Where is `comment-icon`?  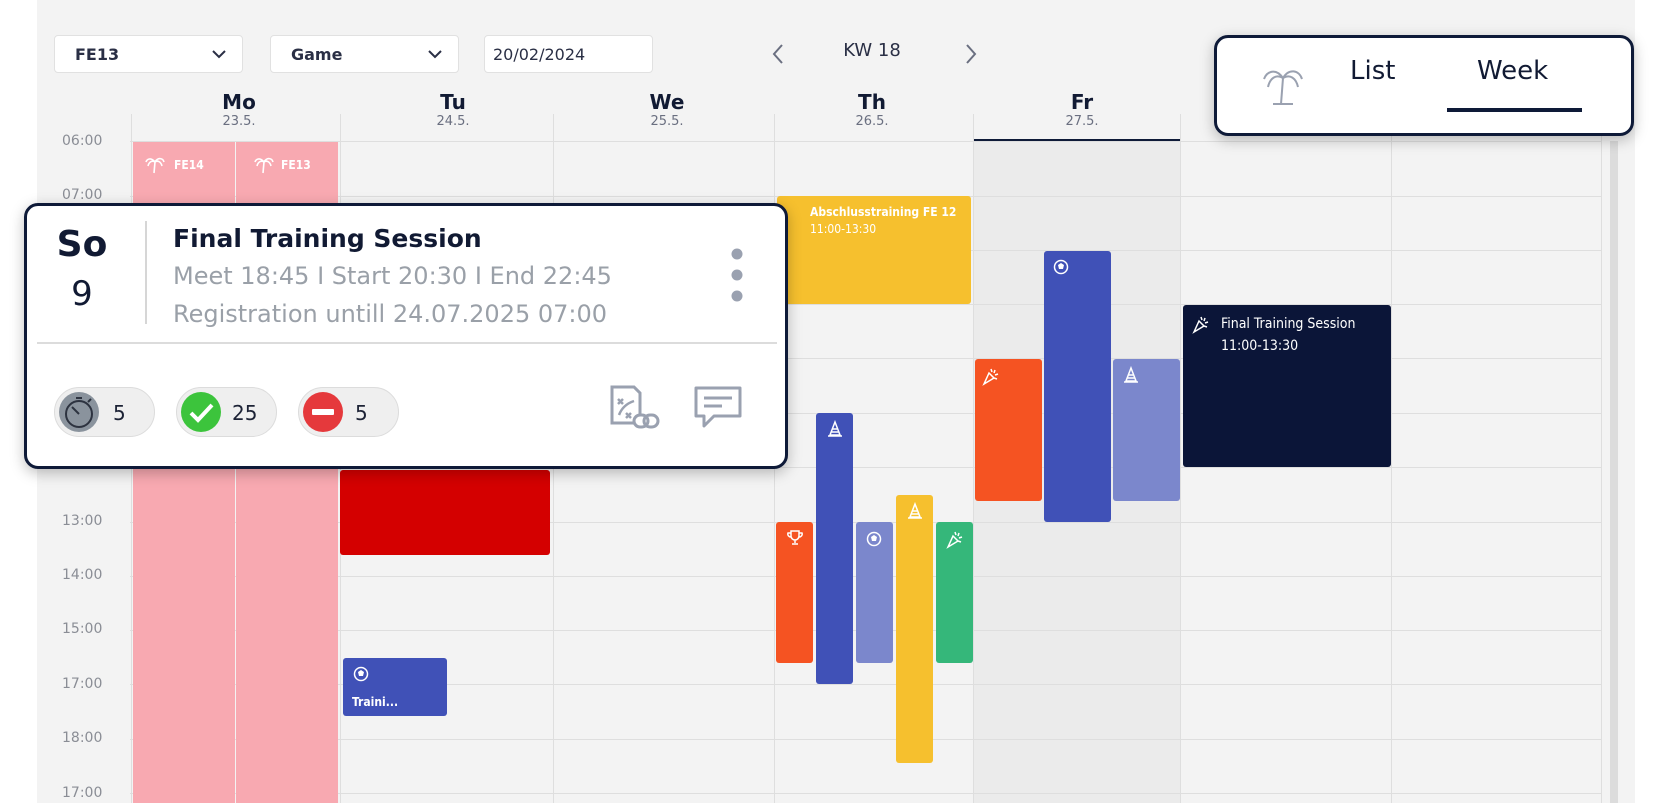
comment-icon is located at coordinates (718, 408).